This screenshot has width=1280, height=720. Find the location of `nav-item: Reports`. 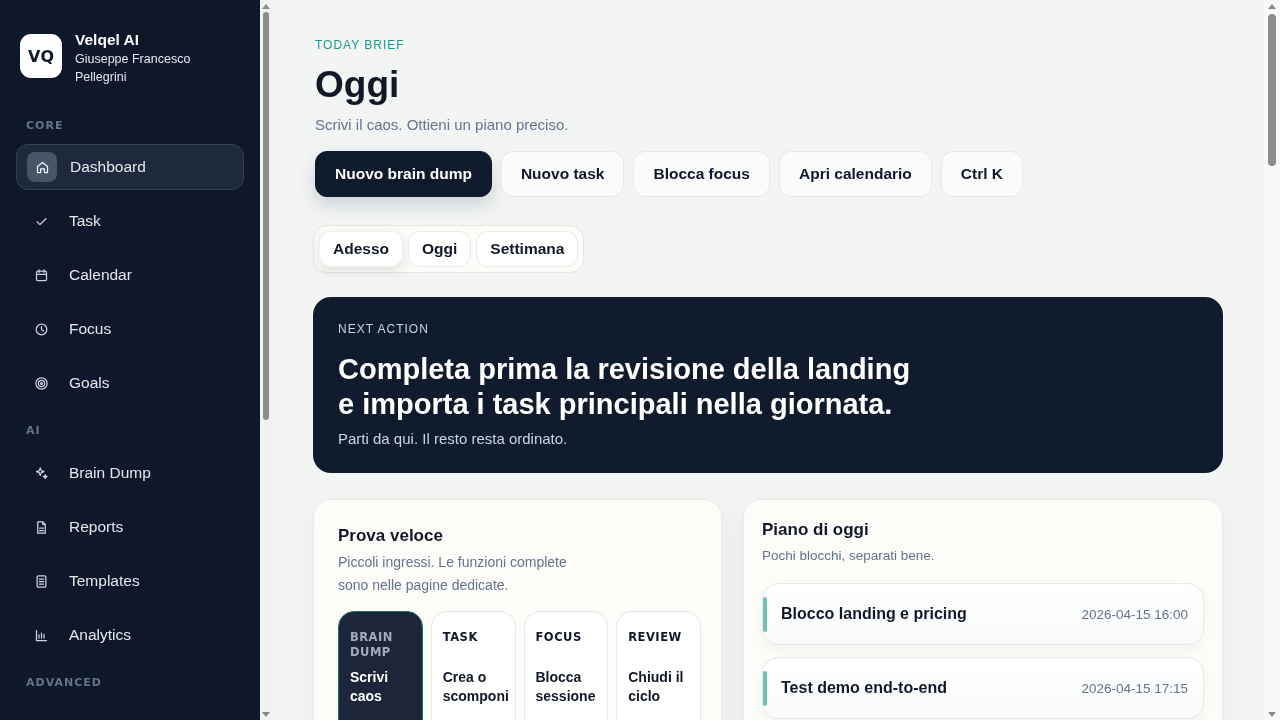

nav-item: Reports is located at coordinates (130, 527).